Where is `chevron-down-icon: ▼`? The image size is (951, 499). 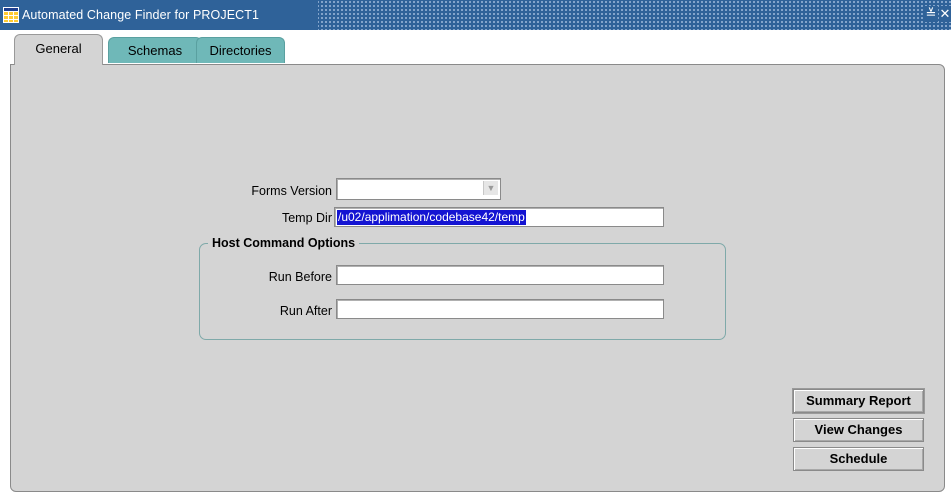
chevron-down-icon: ▼ is located at coordinates (490, 188).